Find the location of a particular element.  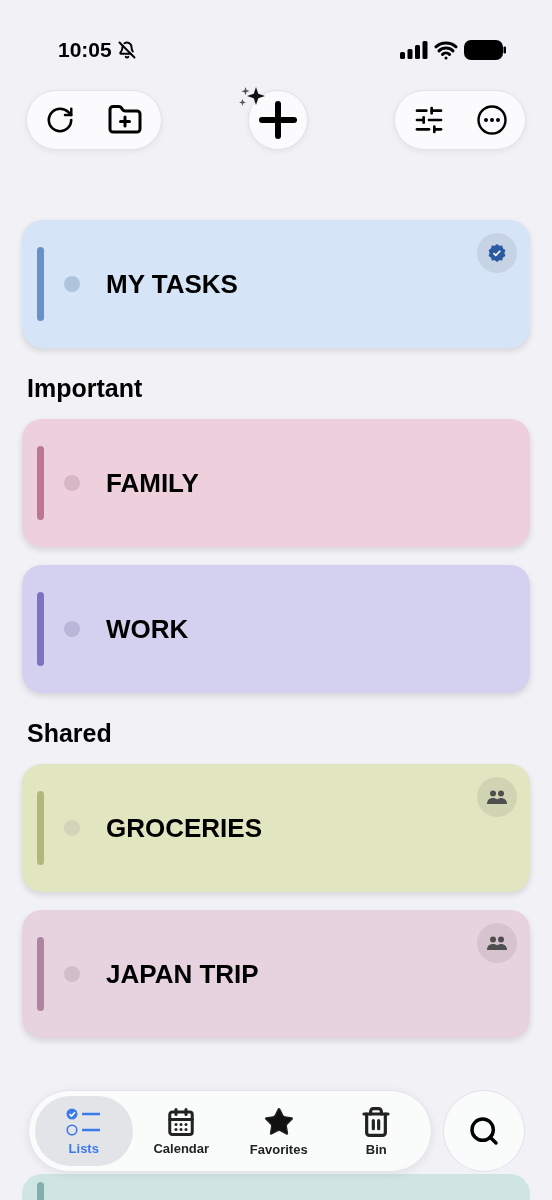

plus-icon is located at coordinates (278, 120).